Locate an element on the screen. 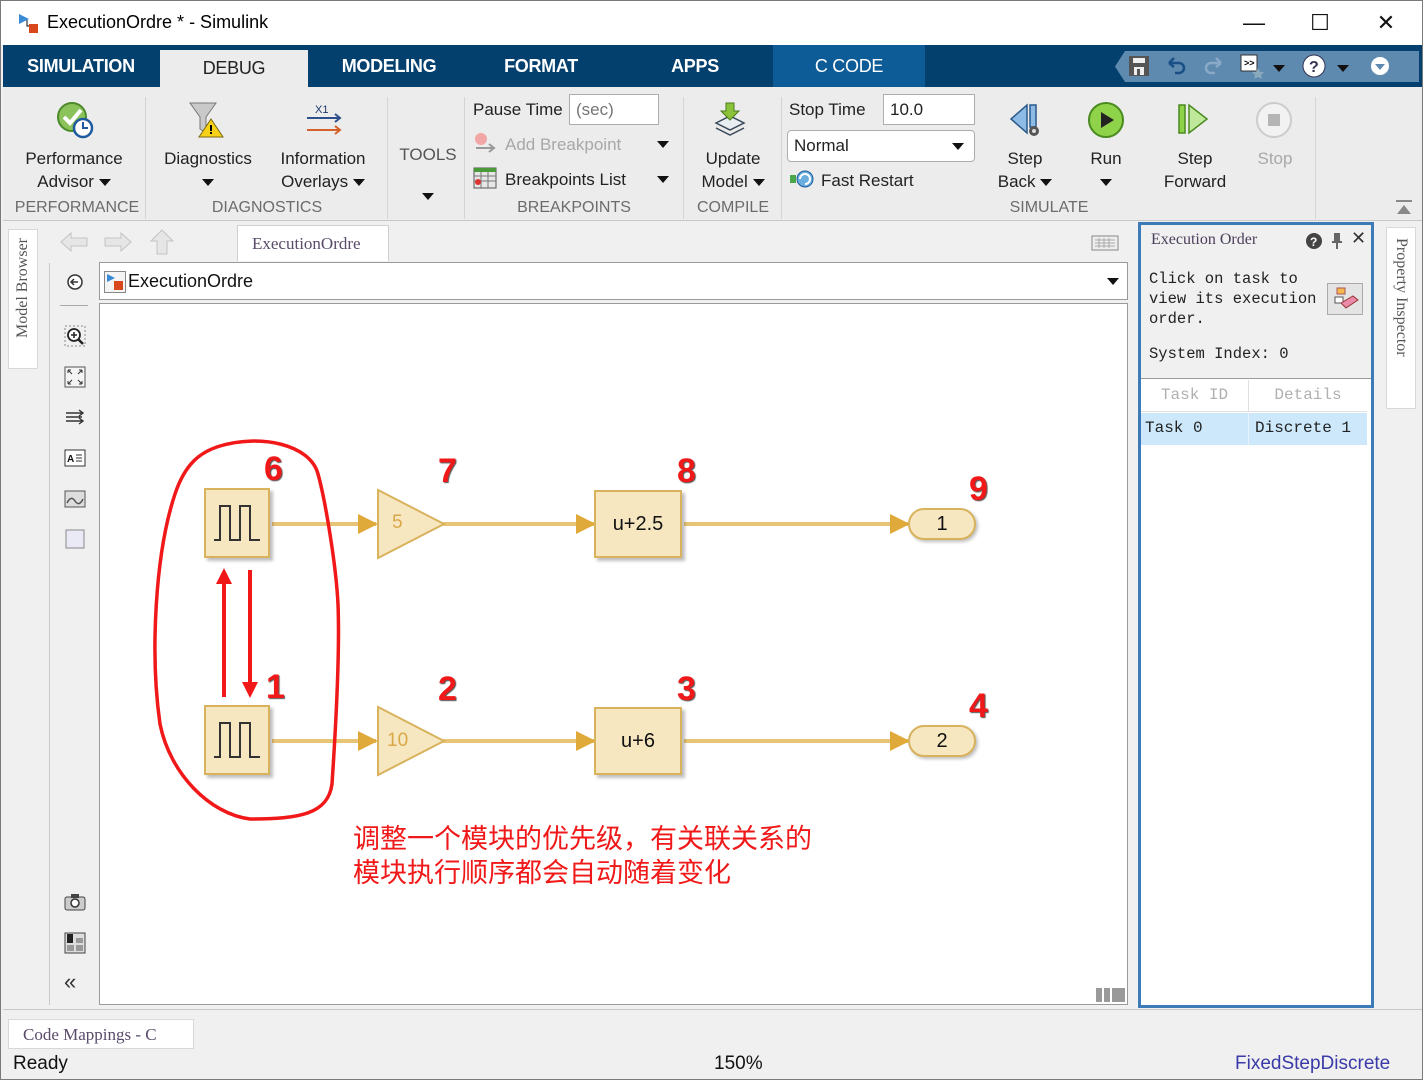 The width and height of the screenshot is (1423, 1080). model-address-bar: ExecutionOrdre is located at coordinates (613, 281).